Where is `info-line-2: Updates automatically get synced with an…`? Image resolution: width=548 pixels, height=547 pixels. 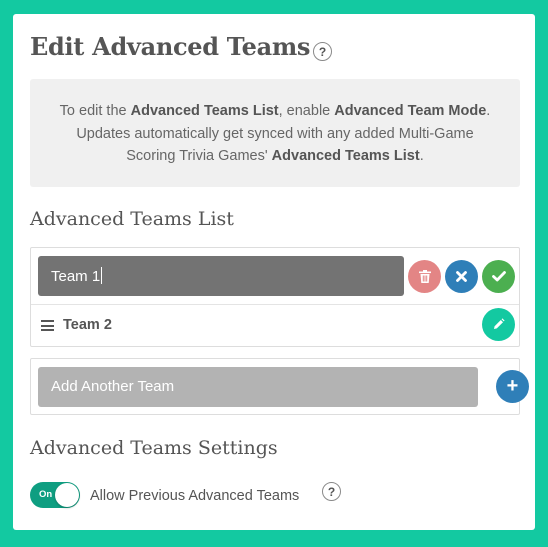 info-line-2: Updates automatically get synced with an… is located at coordinates (275, 133).